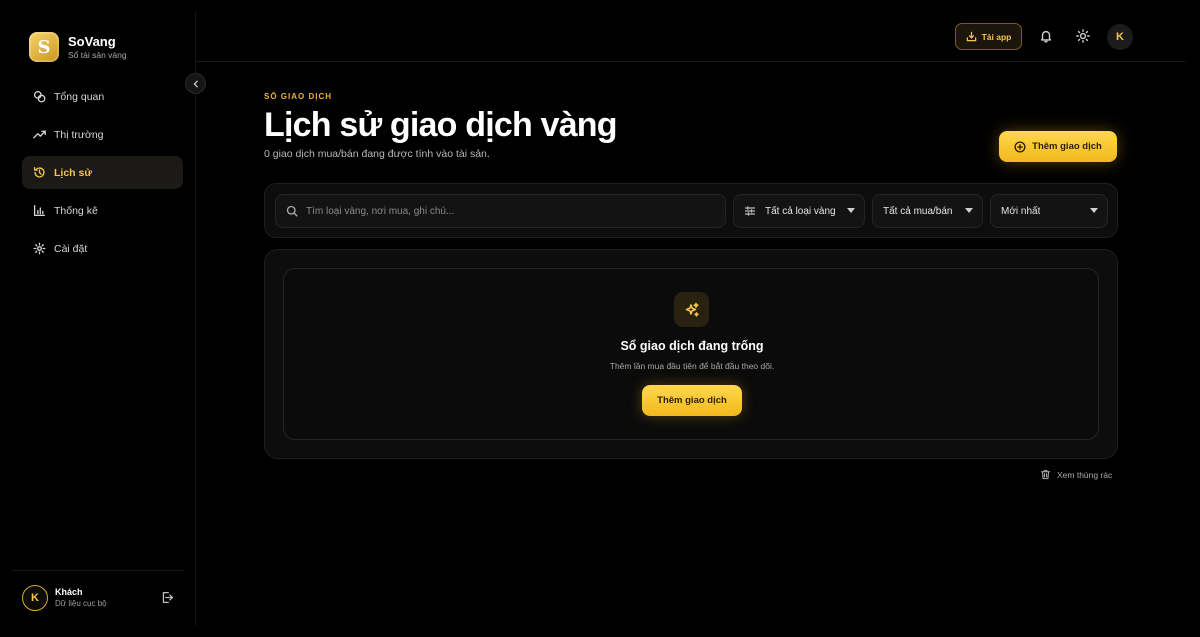  What do you see at coordinates (971, 36) in the screenshot?
I see `download-icon` at bounding box center [971, 36].